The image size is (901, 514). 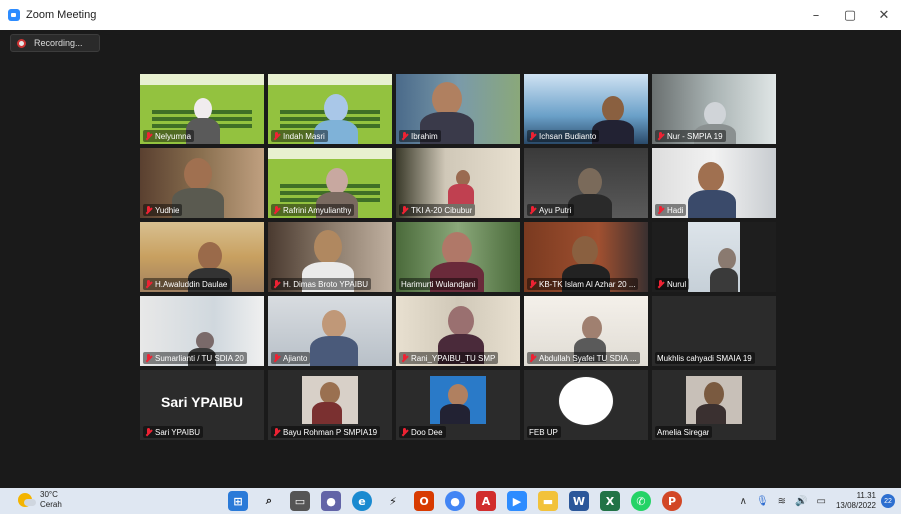 What do you see at coordinates (202, 405) in the screenshot?
I see `video-tile: Sari YPAIBU Sari YPAIBU` at bounding box center [202, 405].